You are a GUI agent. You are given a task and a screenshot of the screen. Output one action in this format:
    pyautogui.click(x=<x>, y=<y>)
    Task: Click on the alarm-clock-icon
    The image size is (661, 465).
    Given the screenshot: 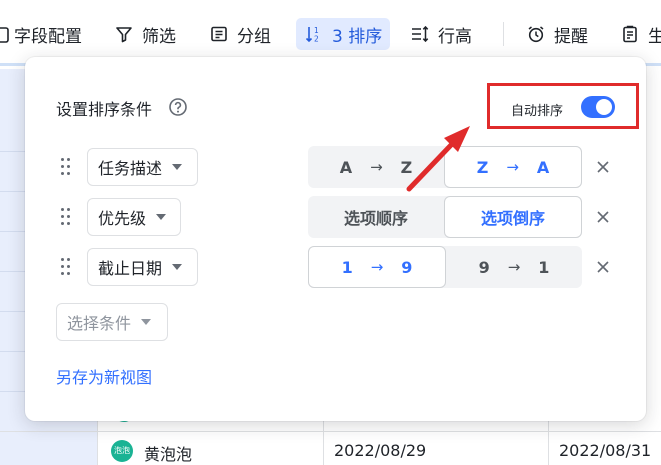 What is the action you would take?
    pyautogui.click(x=536, y=34)
    